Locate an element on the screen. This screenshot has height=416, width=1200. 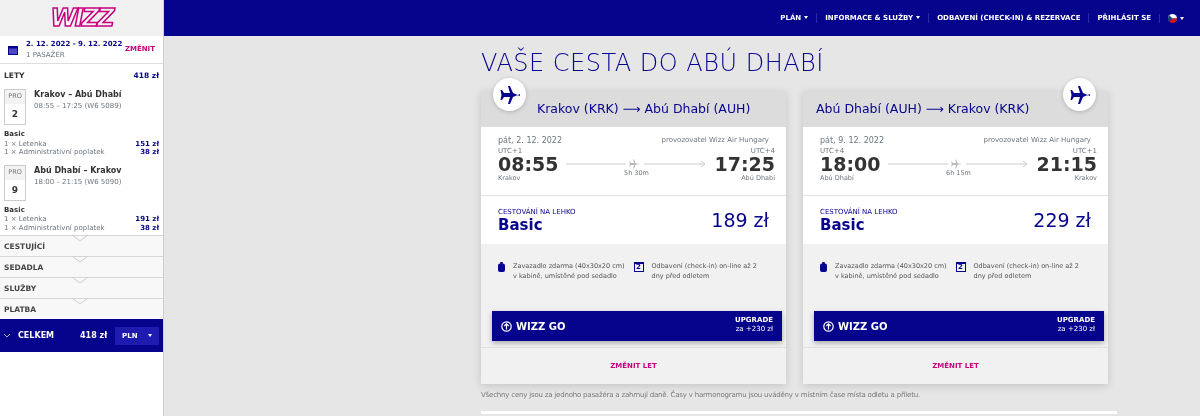
logo: WIZZ is located at coordinates (81, 18).